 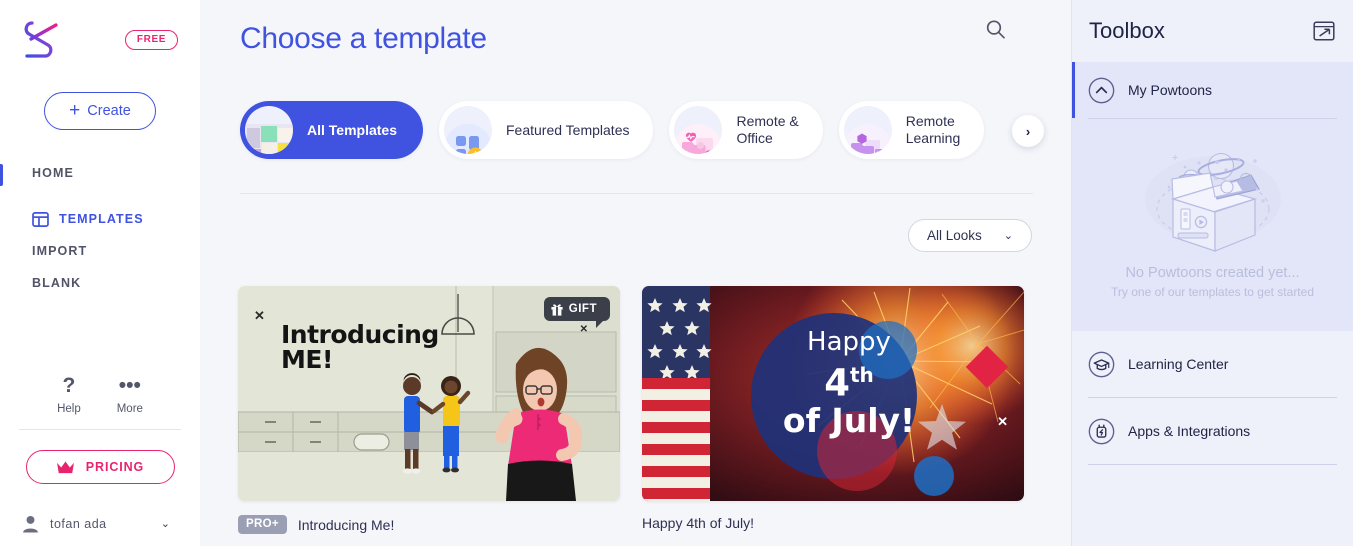 I want to click on search-button, so click(x=995, y=29).